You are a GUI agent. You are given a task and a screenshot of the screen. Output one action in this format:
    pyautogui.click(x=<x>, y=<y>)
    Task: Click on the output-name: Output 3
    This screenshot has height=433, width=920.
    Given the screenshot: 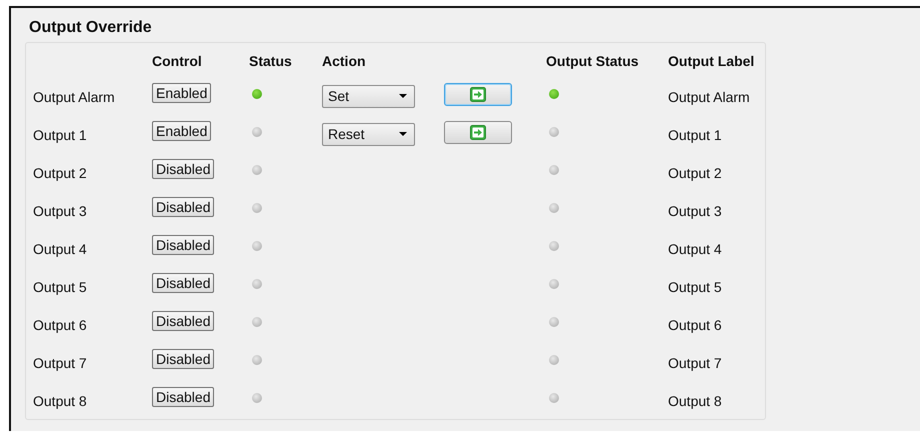 What is the action you would take?
    pyautogui.click(x=60, y=210)
    